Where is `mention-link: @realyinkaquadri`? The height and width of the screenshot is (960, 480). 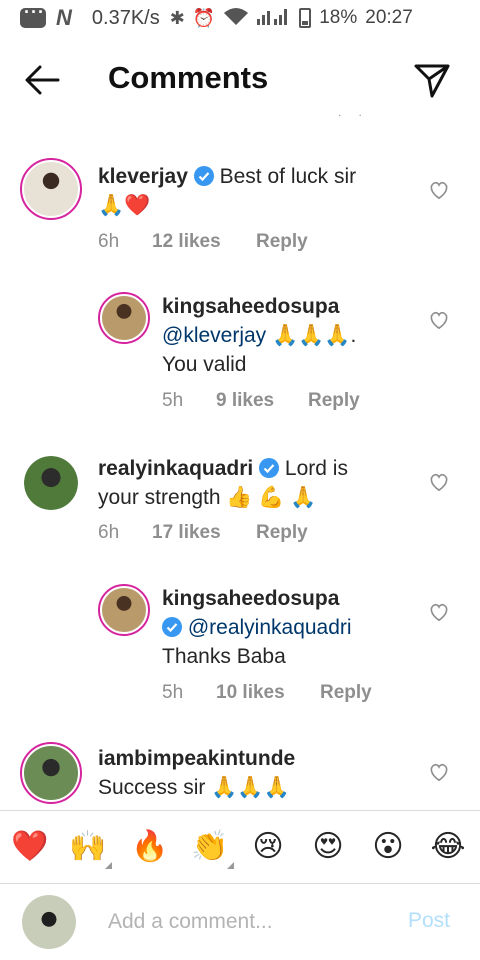
mention-link: @realyinkaquadri is located at coordinates (270, 627).